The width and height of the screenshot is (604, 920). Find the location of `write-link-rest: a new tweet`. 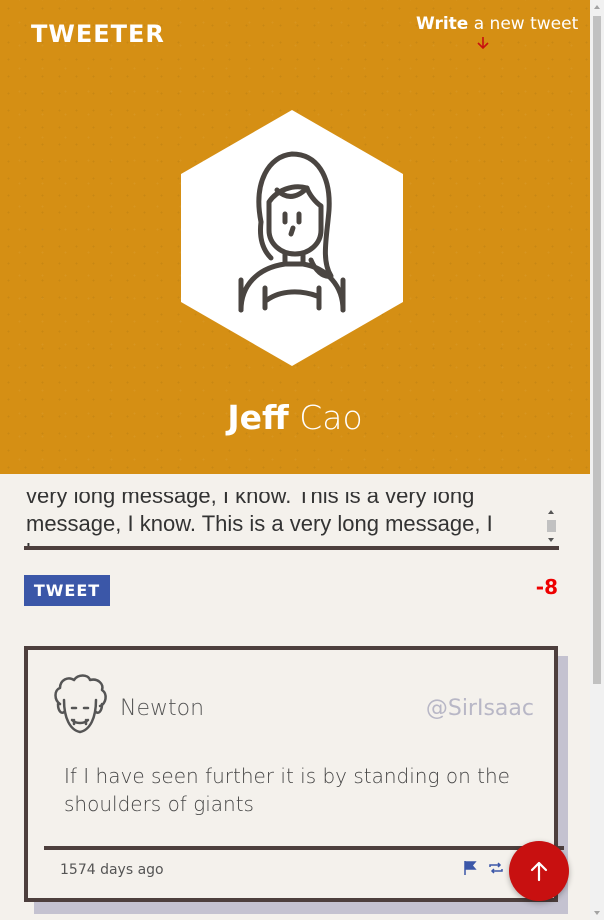

write-link-rest: a new tweet is located at coordinates (523, 24).